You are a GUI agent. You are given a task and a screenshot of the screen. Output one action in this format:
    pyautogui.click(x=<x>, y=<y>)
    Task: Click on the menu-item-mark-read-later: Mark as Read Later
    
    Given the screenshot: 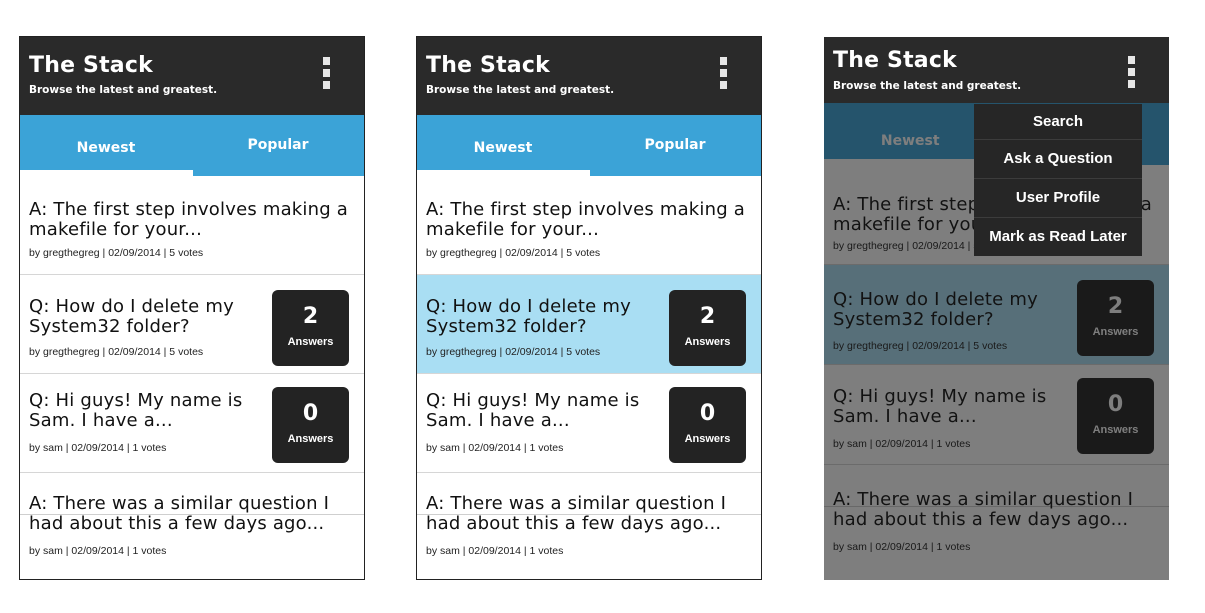 What is the action you would take?
    pyautogui.click(x=1058, y=237)
    